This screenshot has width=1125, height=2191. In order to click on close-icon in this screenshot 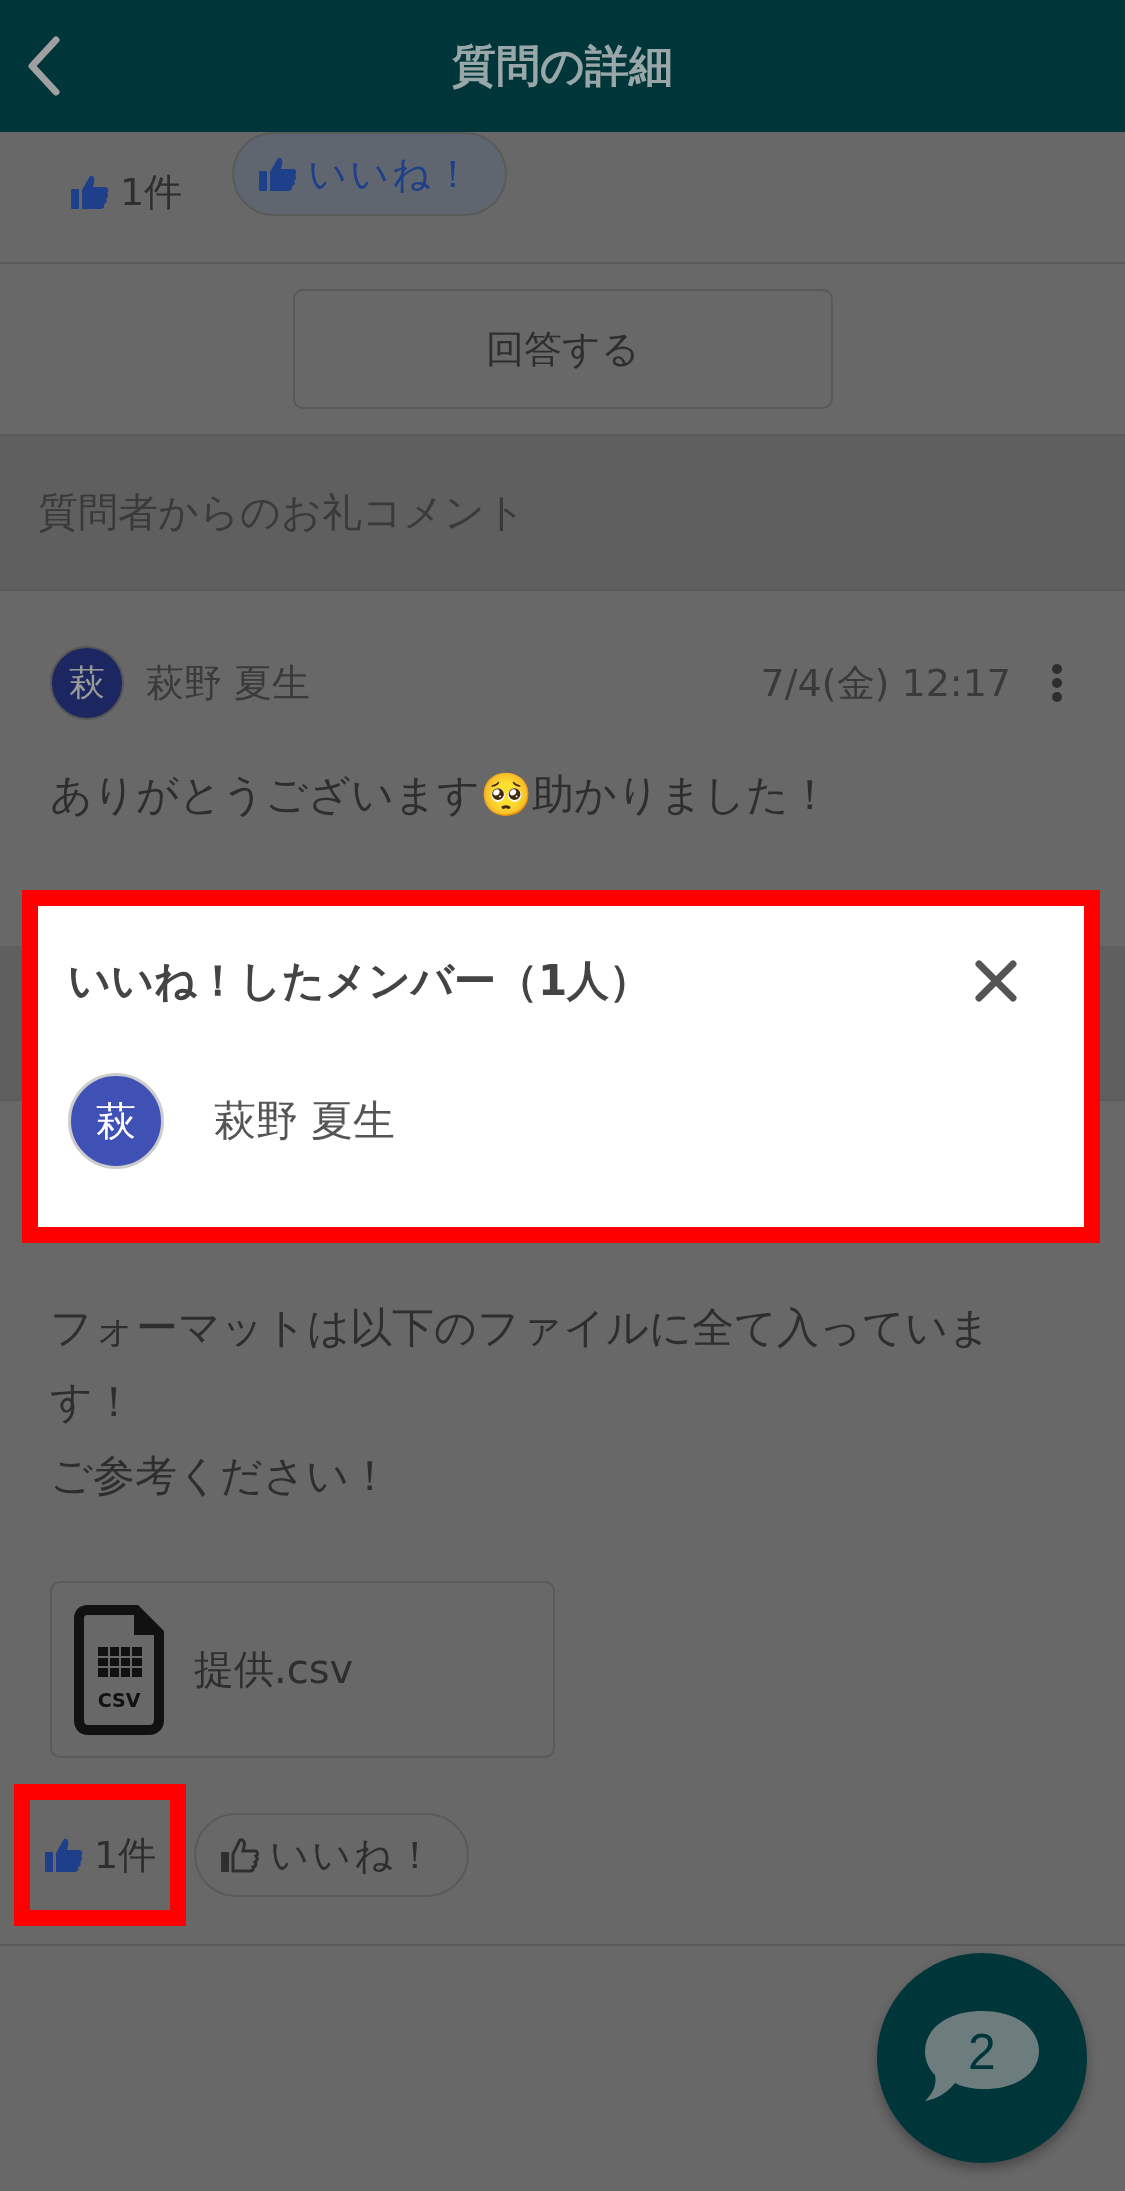, I will do `click(996, 981)`.